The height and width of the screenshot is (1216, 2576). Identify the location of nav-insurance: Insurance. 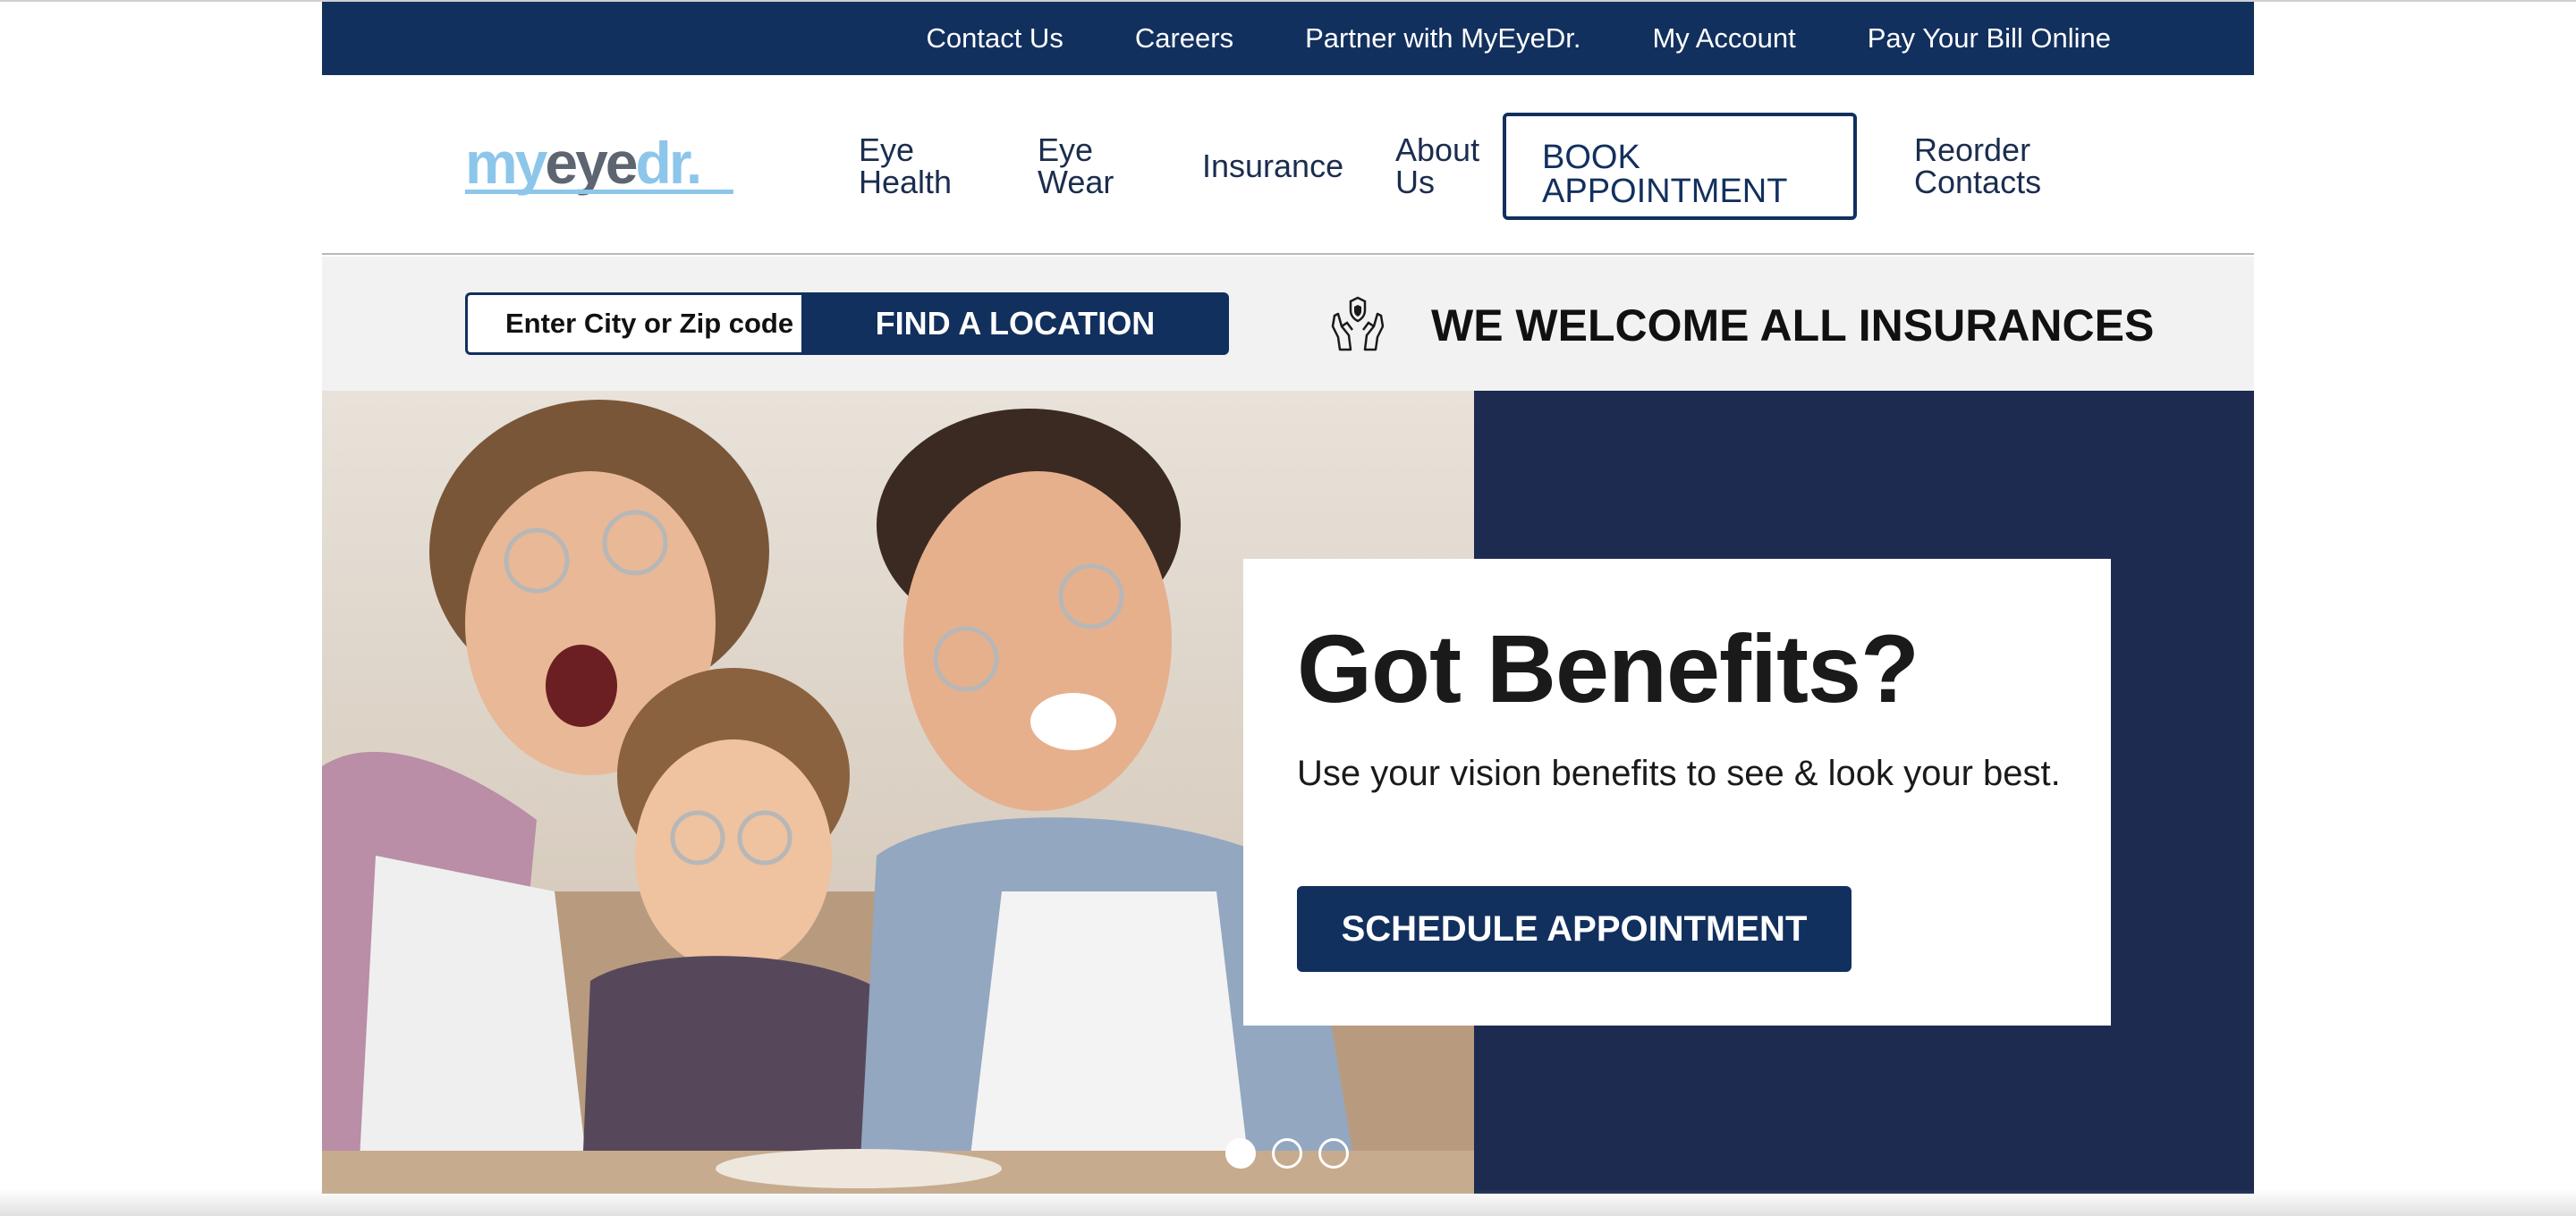
(1272, 166).